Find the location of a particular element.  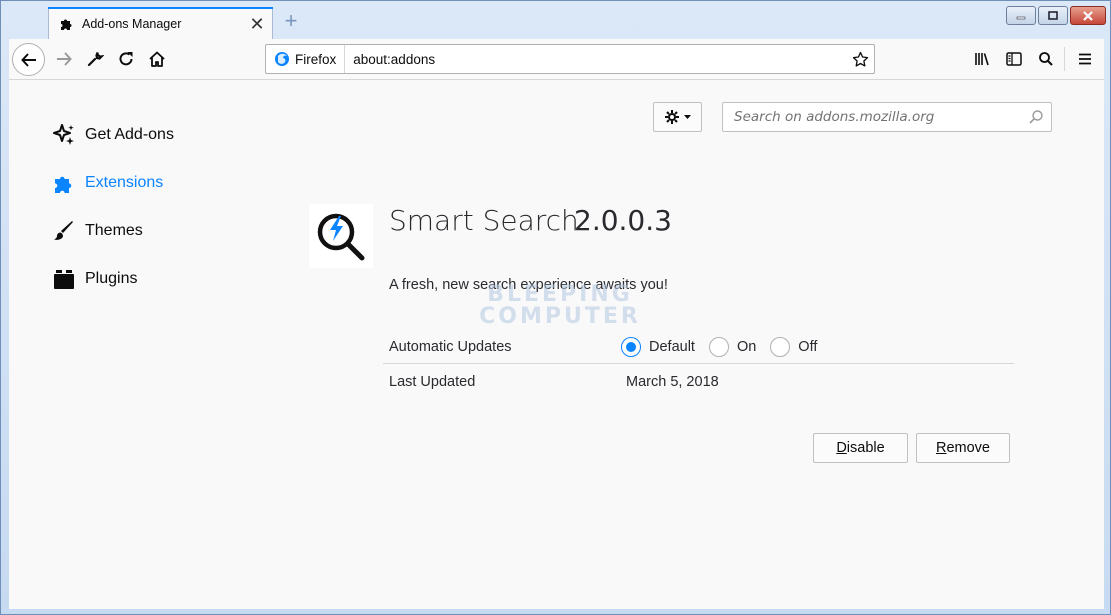

forward-button is located at coordinates (64, 59).